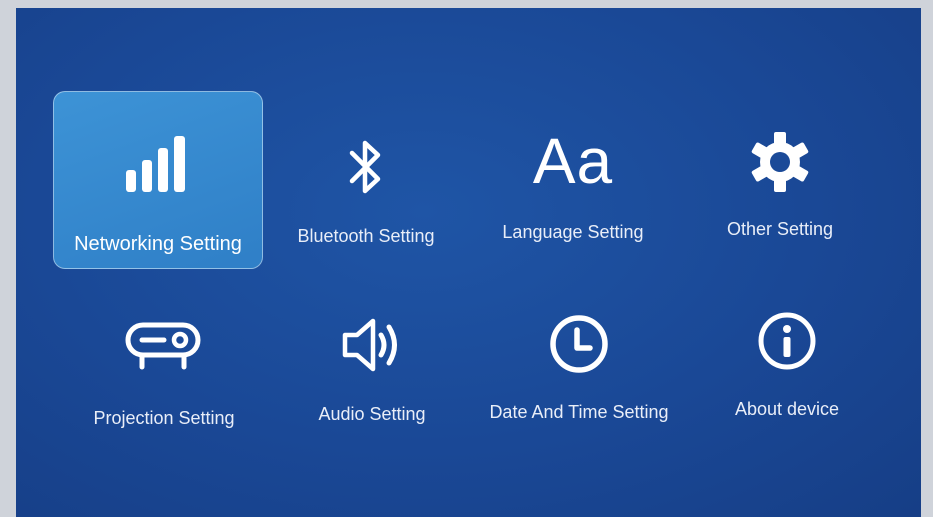 The height and width of the screenshot is (517, 933). Describe the element at coordinates (164, 372) in the screenshot. I see `projection-setting-tile: Projection Setting` at that location.